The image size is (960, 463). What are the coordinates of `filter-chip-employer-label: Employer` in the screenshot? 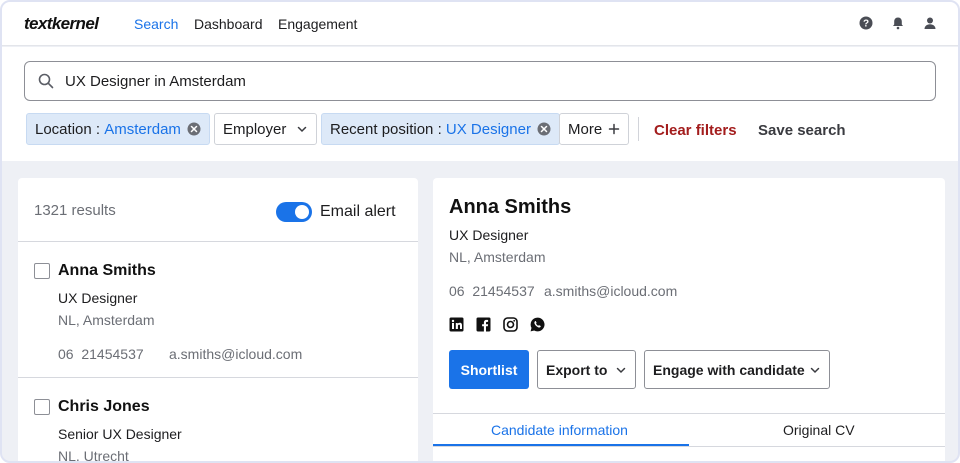 It's located at (255, 129).